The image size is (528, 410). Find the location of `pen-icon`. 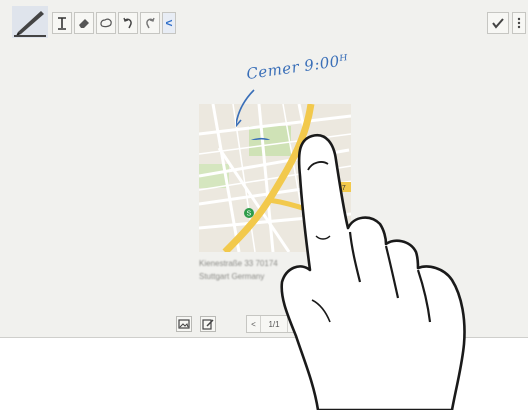

pen-icon is located at coordinates (30, 22).